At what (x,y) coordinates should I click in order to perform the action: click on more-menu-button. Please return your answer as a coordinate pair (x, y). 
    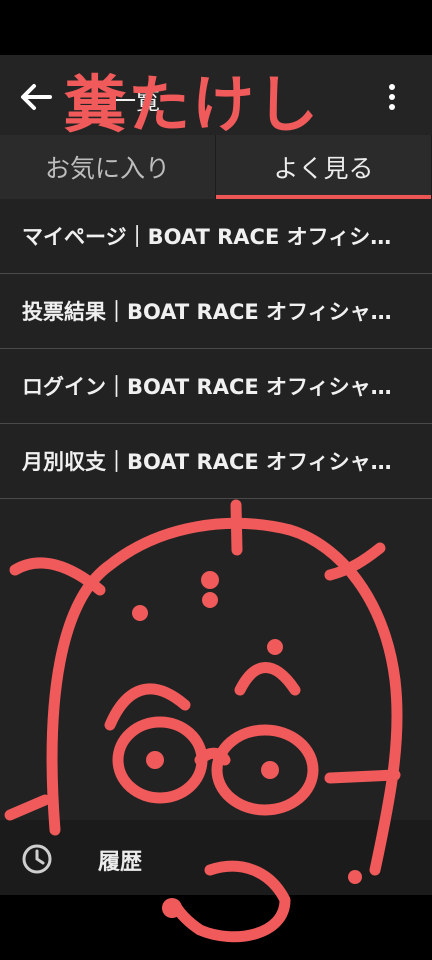
    Looking at the image, I should click on (392, 97).